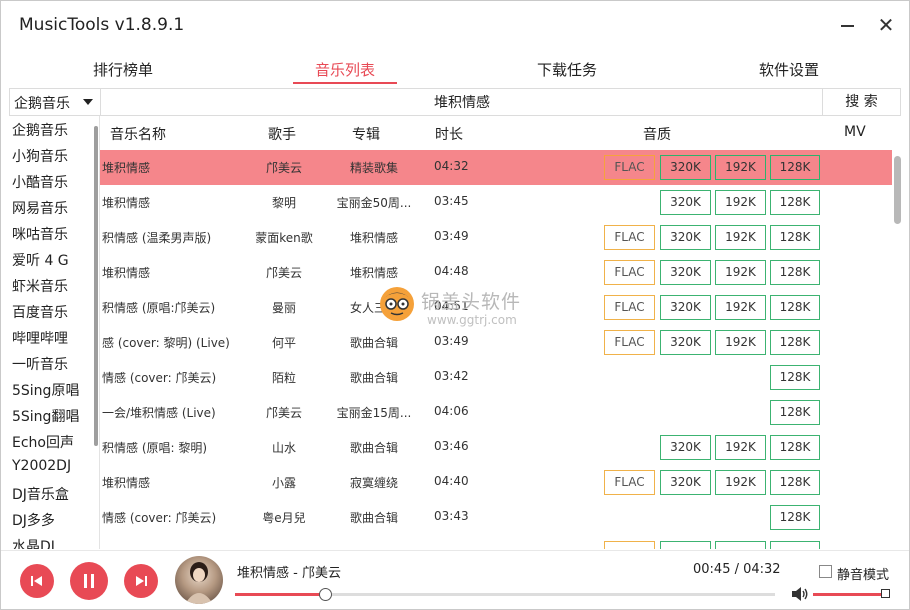 This screenshot has width=910, height=610. I want to click on album-cover, so click(199, 580).